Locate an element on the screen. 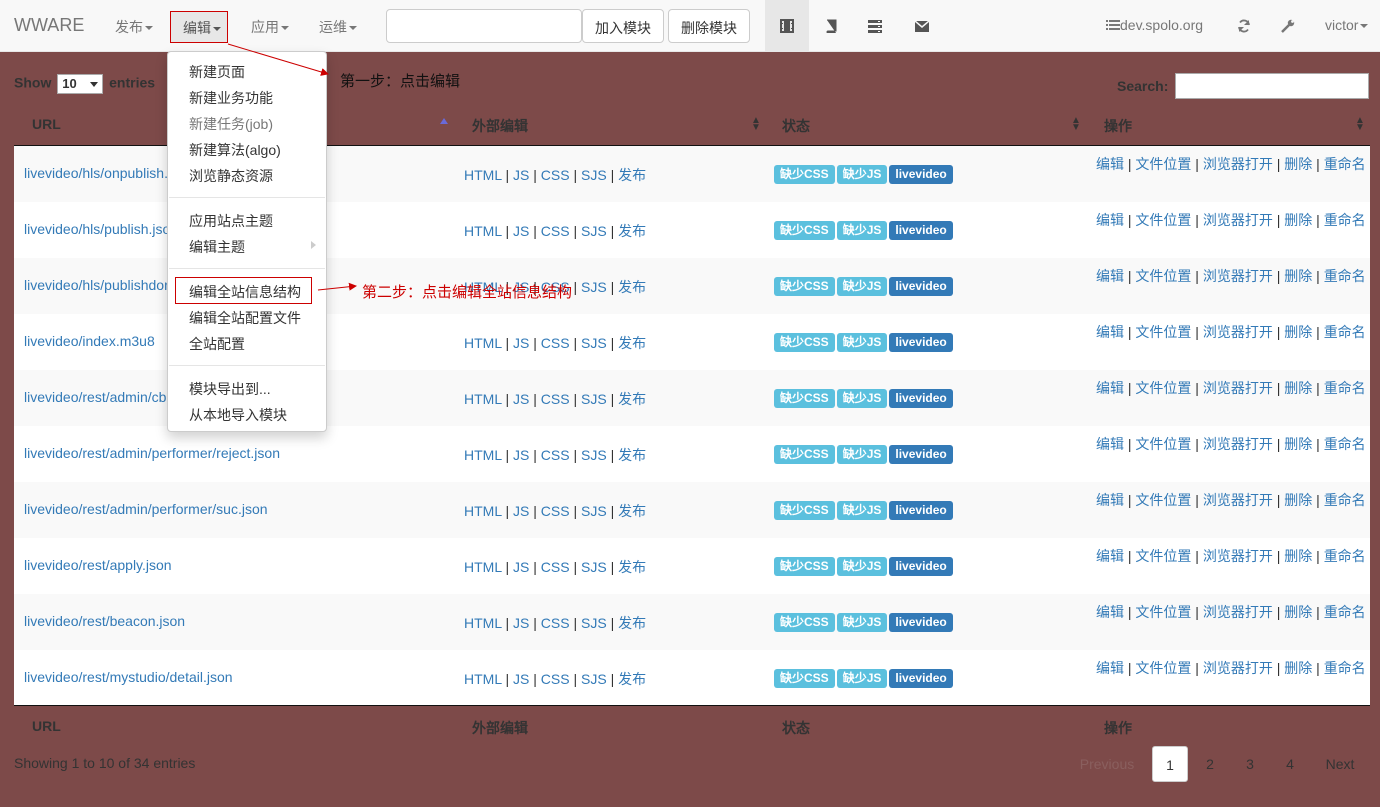 The height and width of the screenshot is (807, 1380). annotation-step2: 第二步：点击编辑全站信息结构 is located at coordinates (467, 293).